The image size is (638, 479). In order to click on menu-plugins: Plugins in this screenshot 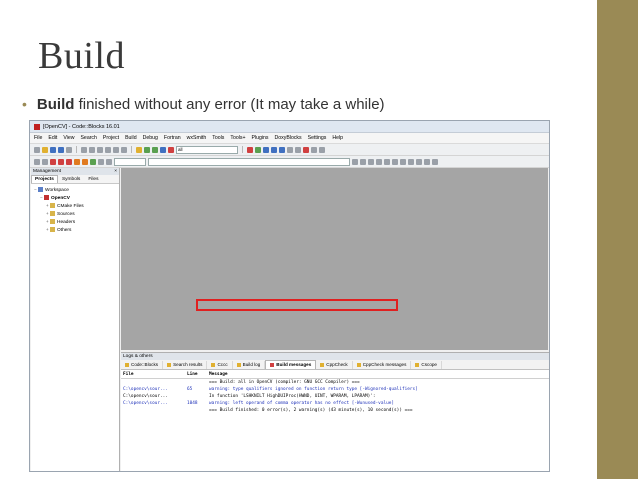, I will do `click(260, 138)`.